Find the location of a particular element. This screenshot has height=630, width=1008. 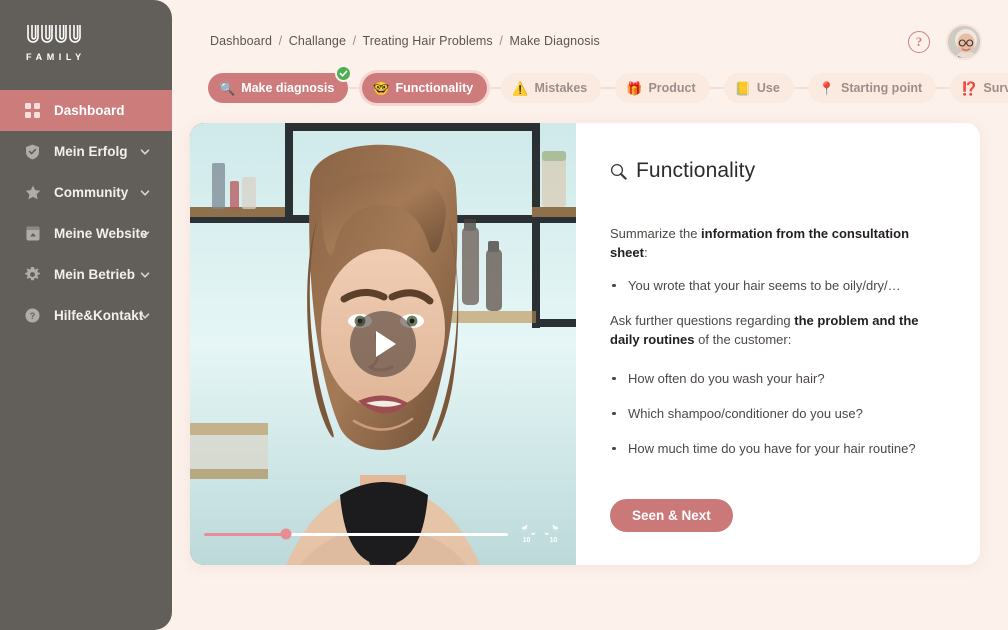

rewind-seconds-label: 10 is located at coordinates (526, 540).